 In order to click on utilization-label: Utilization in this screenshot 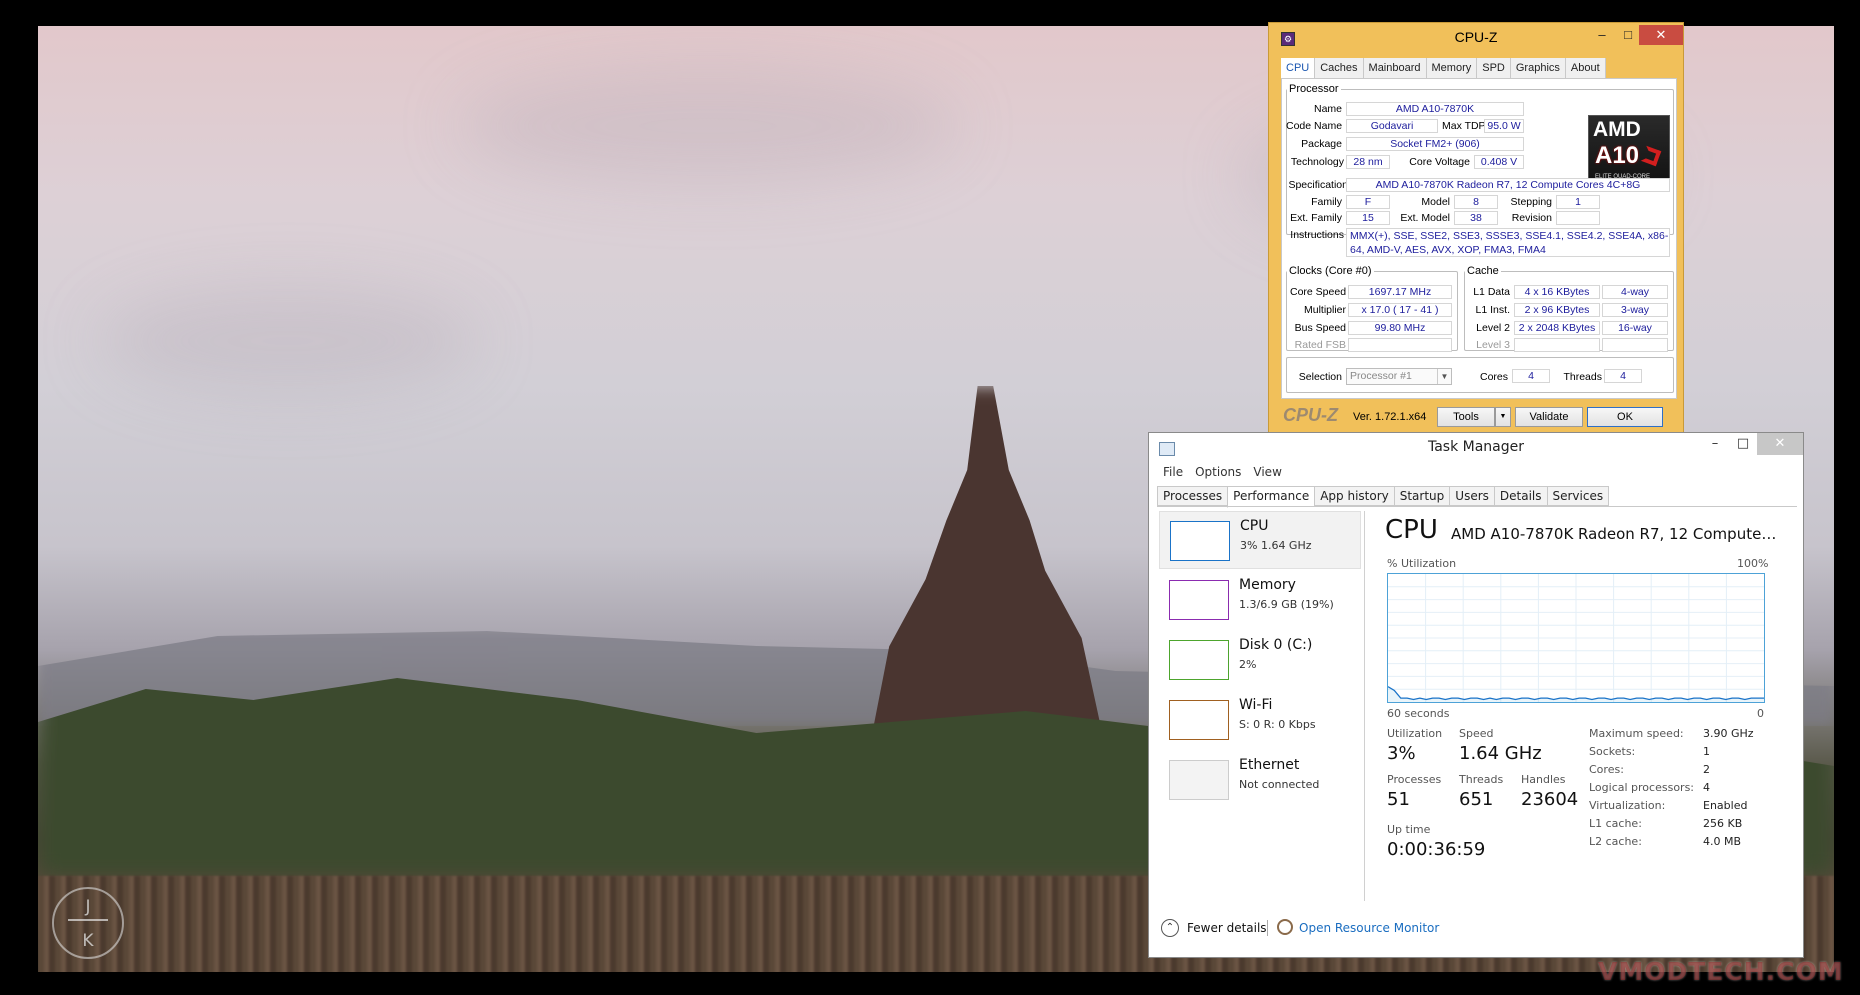, I will do `click(1415, 733)`.